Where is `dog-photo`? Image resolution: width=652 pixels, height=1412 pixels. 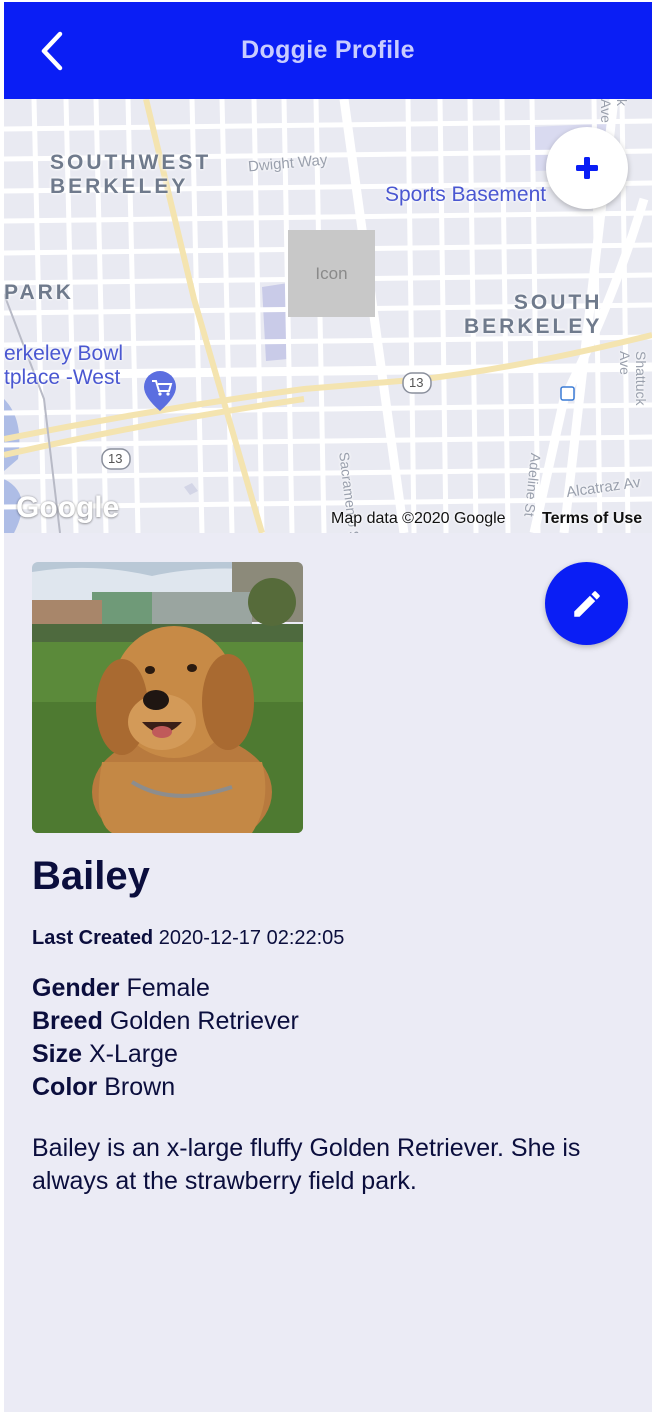 dog-photo is located at coordinates (167, 697).